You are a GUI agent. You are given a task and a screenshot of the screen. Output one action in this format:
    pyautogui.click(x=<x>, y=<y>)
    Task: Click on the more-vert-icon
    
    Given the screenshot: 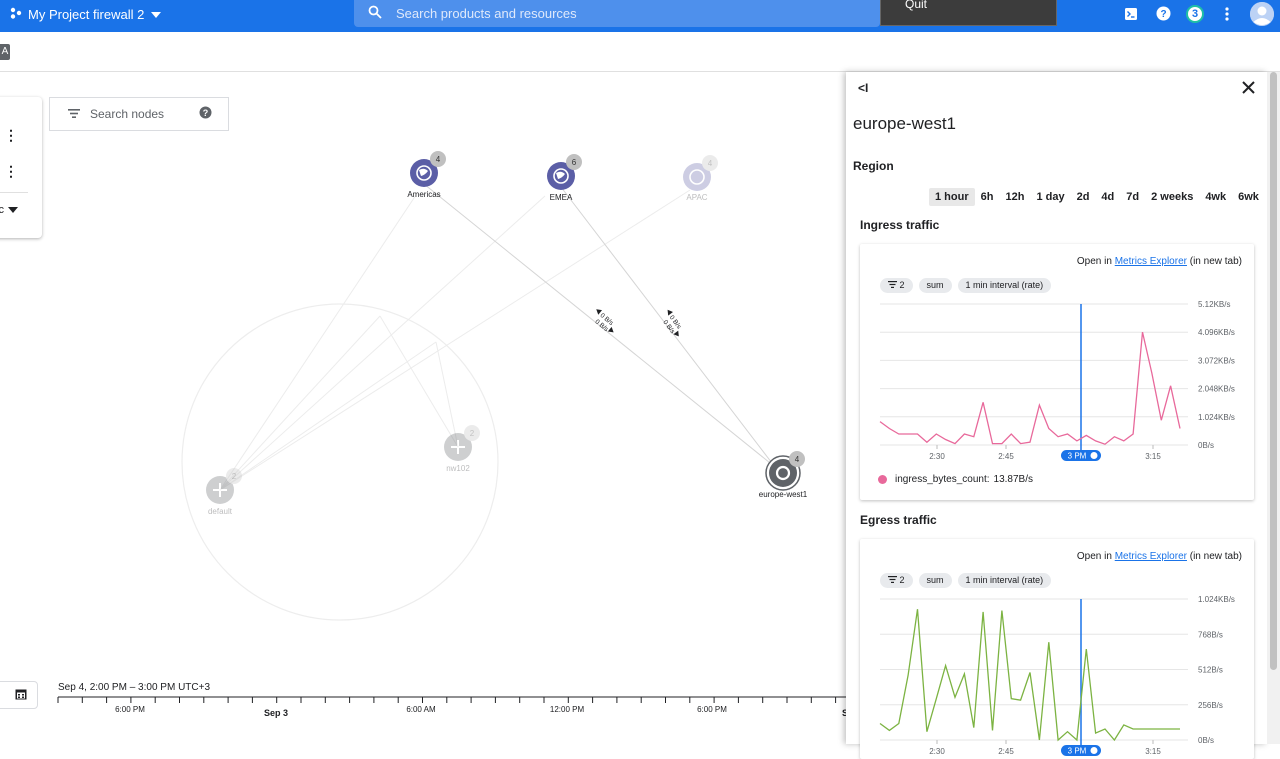 What is the action you would take?
    pyautogui.click(x=1227, y=14)
    